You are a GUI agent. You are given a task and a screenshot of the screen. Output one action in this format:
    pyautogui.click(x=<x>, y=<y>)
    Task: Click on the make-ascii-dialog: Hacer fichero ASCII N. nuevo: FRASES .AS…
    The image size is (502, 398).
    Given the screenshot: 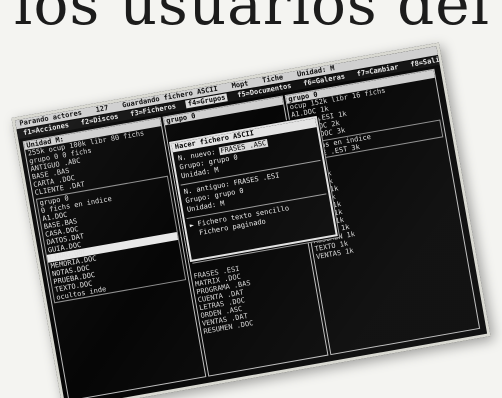 What is the action you would take?
    pyautogui.click(x=253, y=189)
    